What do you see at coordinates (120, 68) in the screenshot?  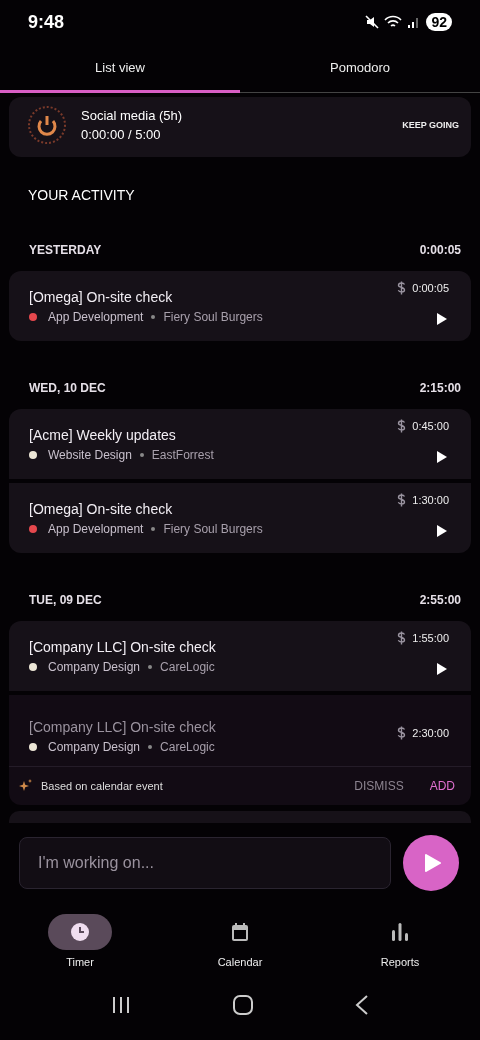 I see `tab: List view` at bounding box center [120, 68].